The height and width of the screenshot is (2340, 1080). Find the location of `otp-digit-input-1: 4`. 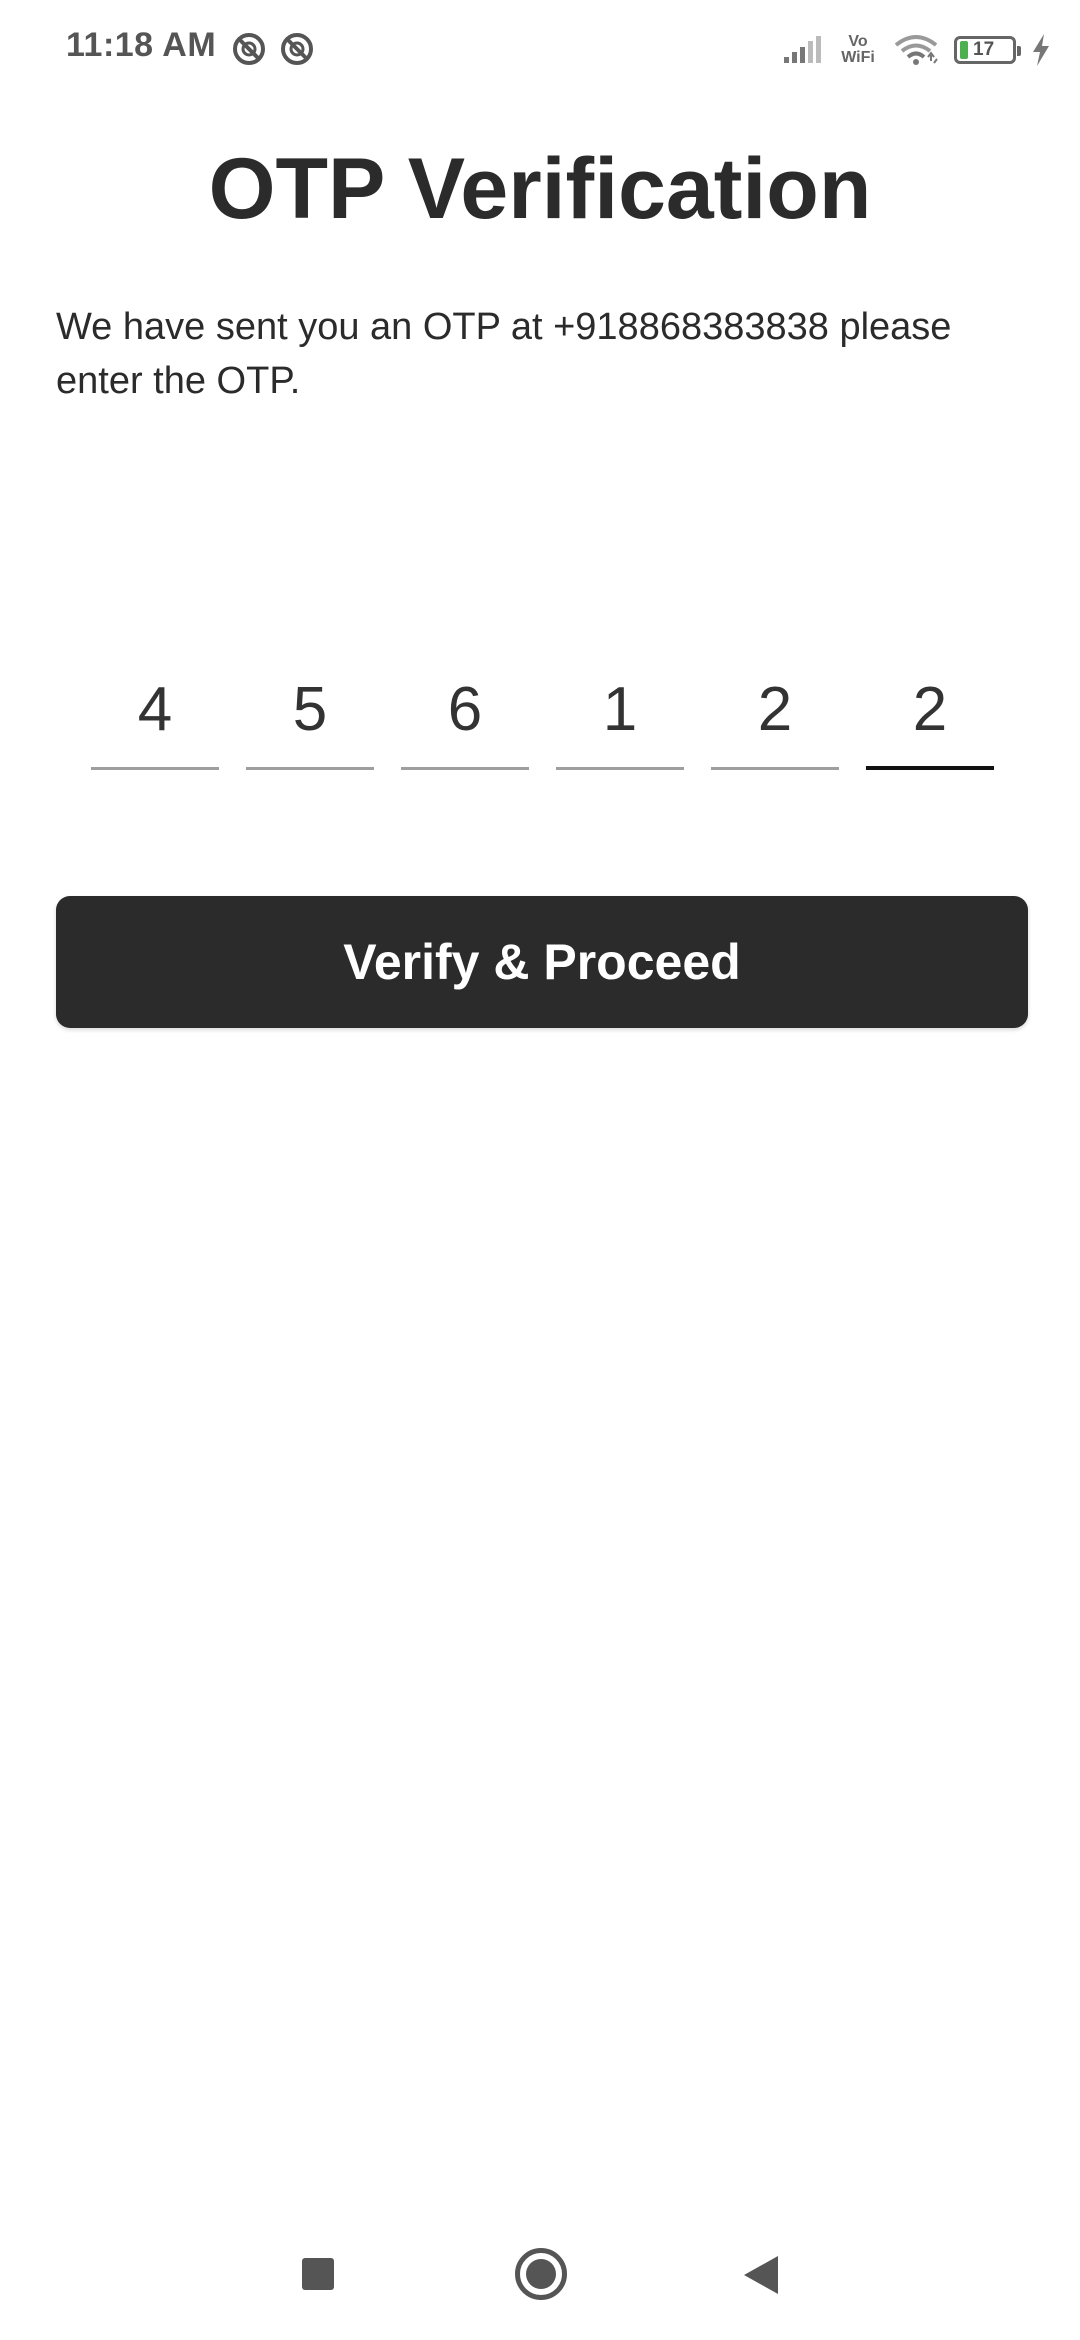

otp-digit-input-1: 4 is located at coordinates (155, 710).